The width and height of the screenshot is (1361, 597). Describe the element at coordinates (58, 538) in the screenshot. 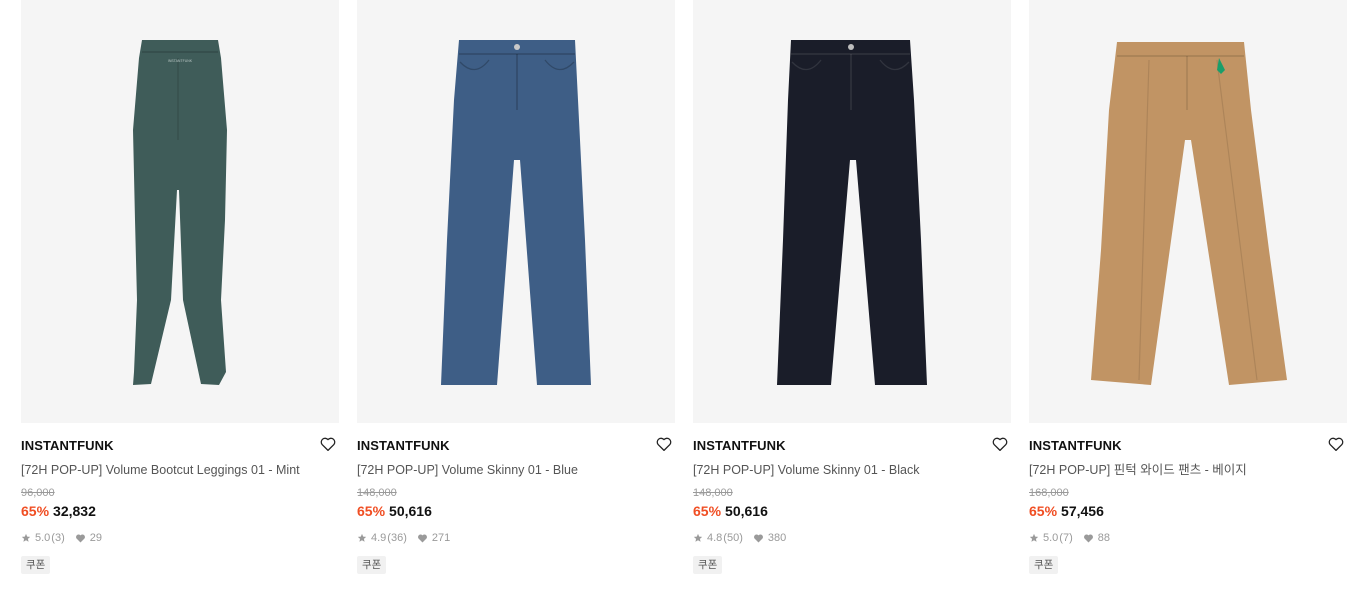

I see `review-count: (3)` at that location.